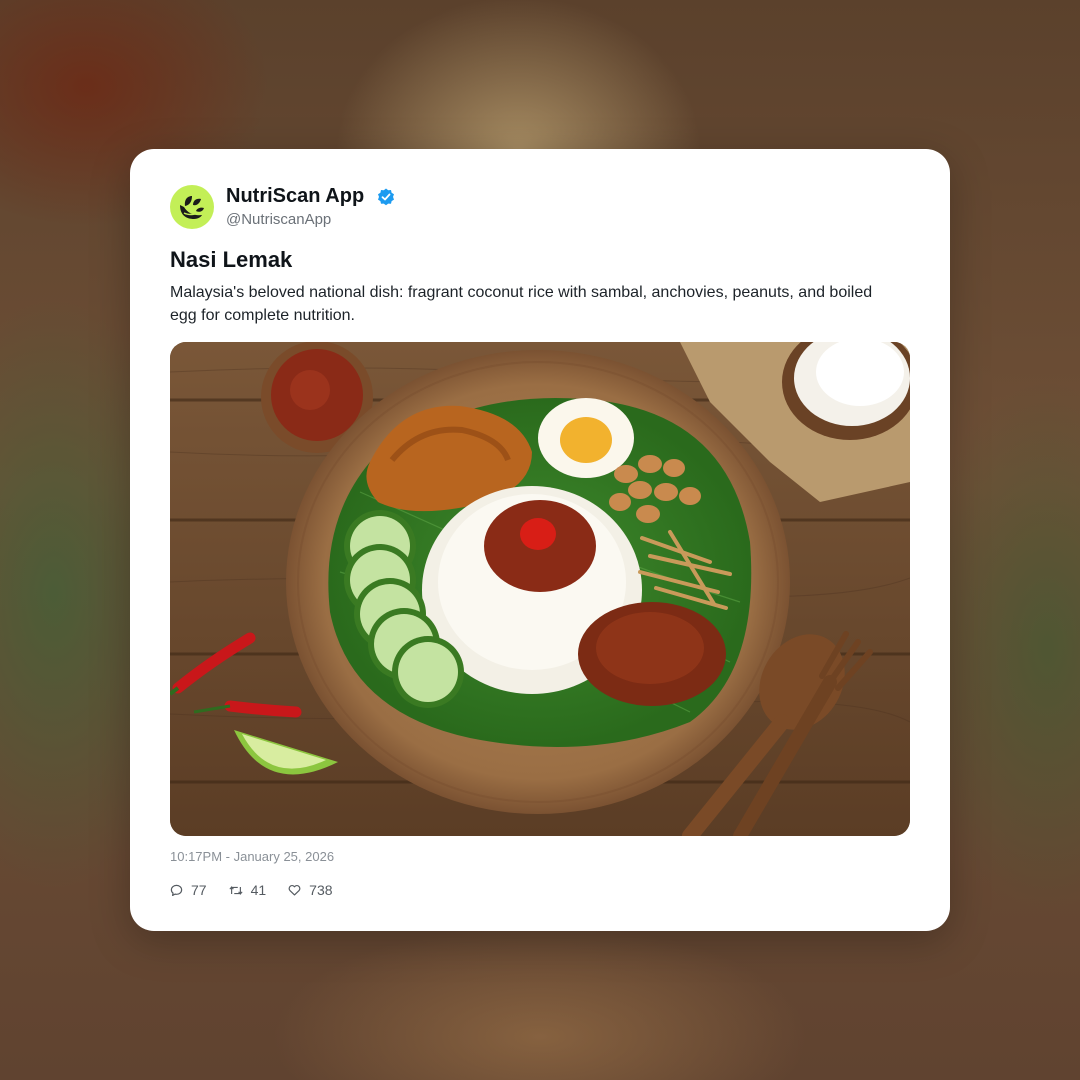 The width and height of the screenshot is (1080, 1080). I want to click on leaf-logo-icon, so click(192, 207).